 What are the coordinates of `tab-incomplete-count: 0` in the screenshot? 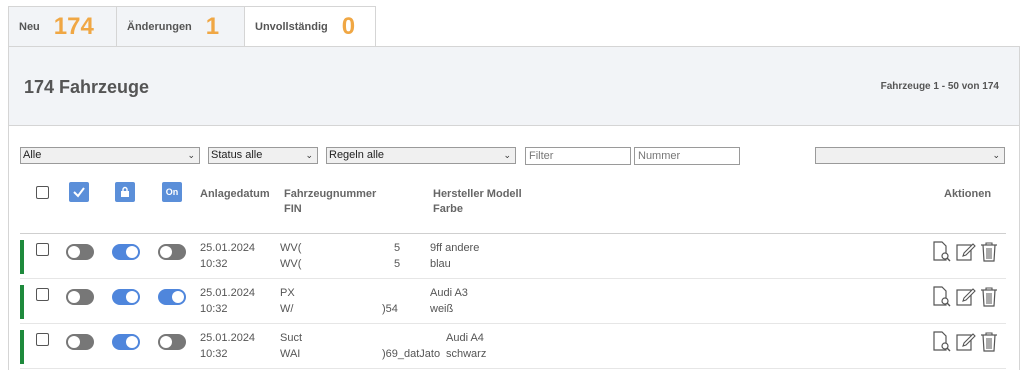 It's located at (348, 26).